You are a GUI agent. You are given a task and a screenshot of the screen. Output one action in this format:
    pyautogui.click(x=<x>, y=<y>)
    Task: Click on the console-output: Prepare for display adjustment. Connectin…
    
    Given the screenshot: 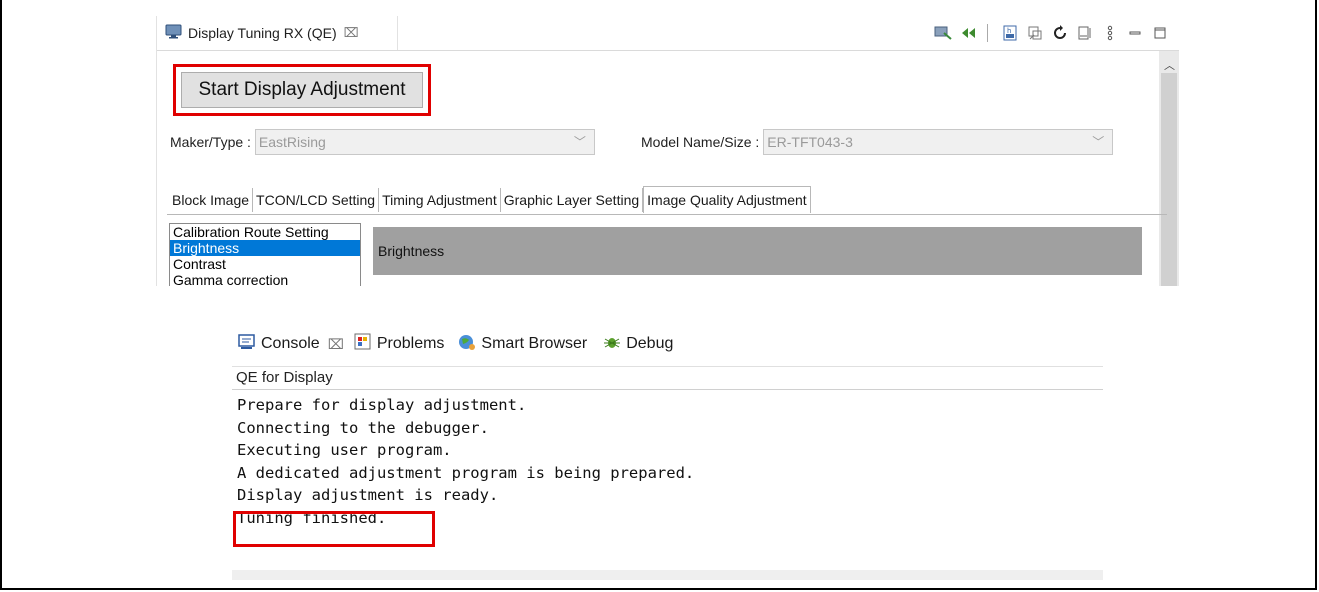 What is the action you would take?
    pyautogui.click(x=465, y=461)
    